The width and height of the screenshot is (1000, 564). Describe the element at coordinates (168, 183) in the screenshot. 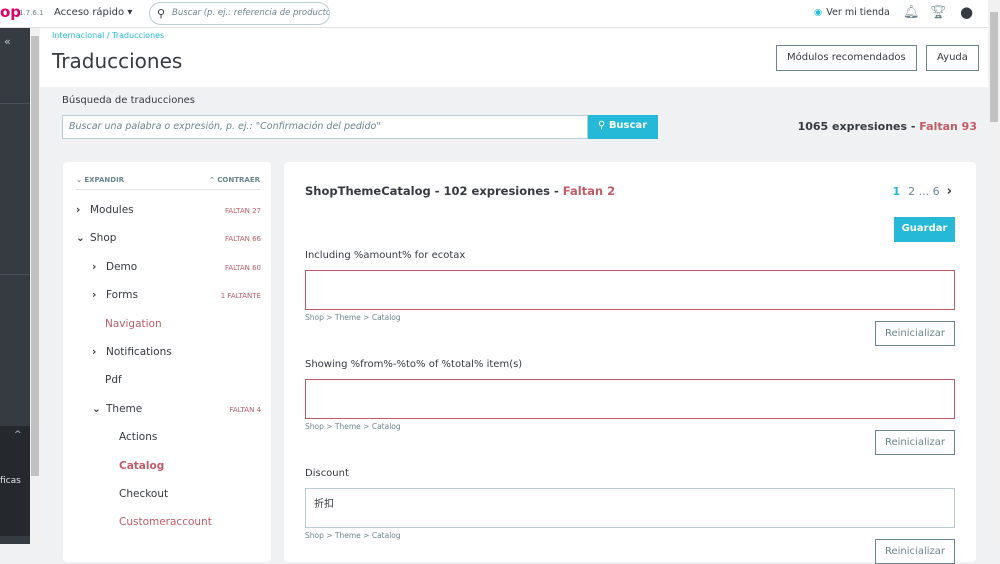

I see `tree-header: ⌄ EXPANDIR ⌃ CONTRAER` at that location.